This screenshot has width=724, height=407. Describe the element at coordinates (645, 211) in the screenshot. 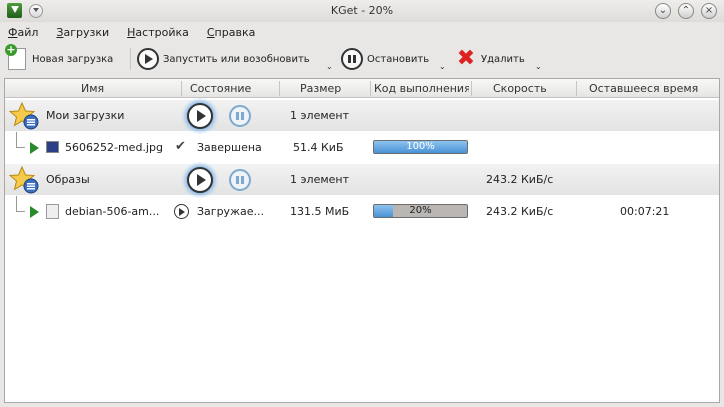

I see `transfer-remaining: 00:07:21` at that location.